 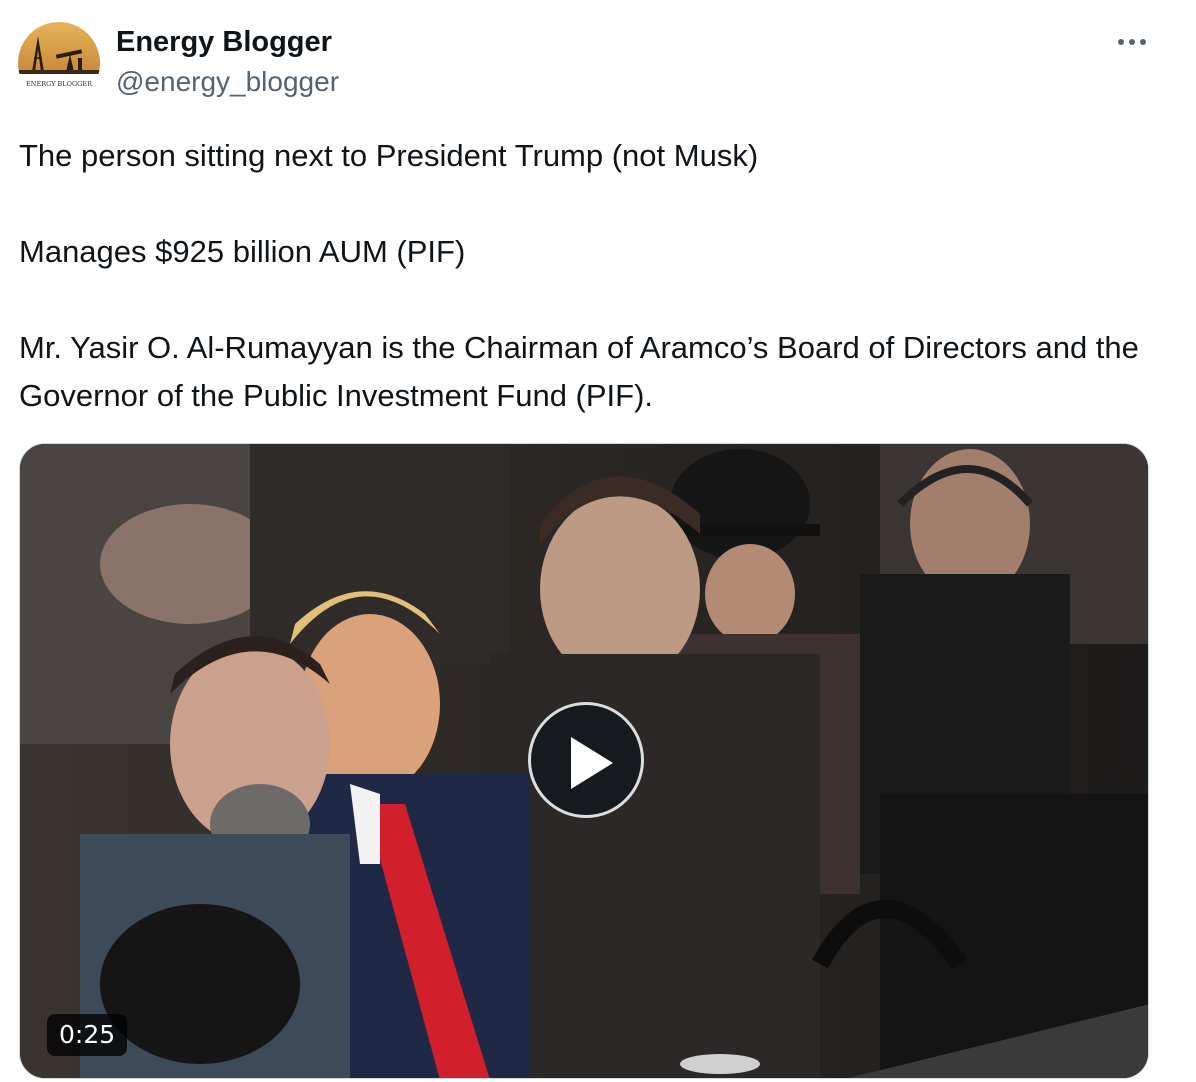 I want to click on avatar-logo-text: ENERGY BLOGGER, so click(x=59, y=84).